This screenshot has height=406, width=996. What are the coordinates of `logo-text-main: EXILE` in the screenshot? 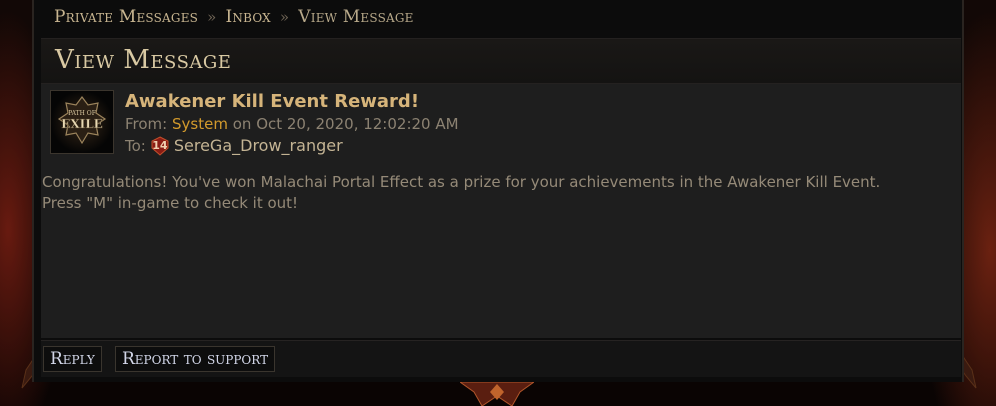 It's located at (82, 124).